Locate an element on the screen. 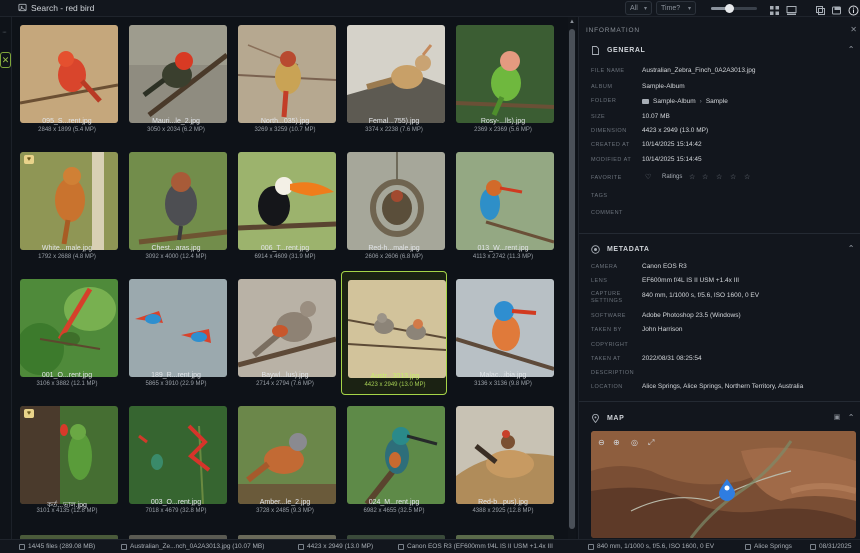 The width and height of the screenshot is (860, 553). thumbnail-tile: Red-h...male.jpg 2606 x 2606 (6.8 MP) is located at coordinates (394, 206).